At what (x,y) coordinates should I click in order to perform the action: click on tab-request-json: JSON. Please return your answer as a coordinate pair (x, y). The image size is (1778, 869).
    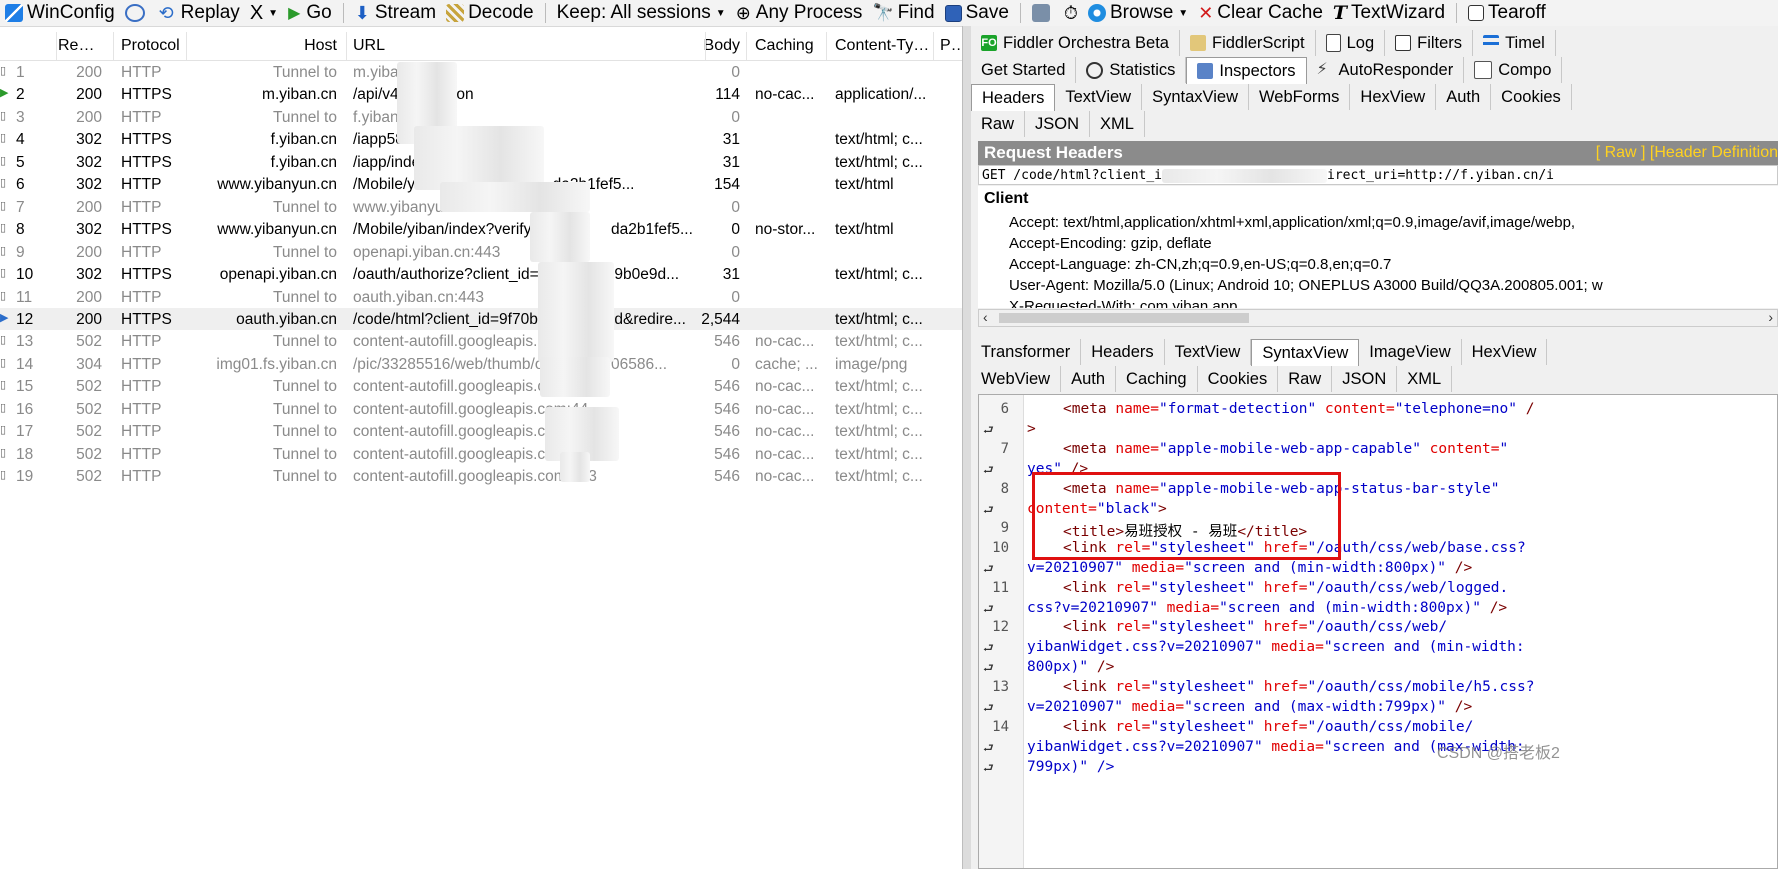
    Looking at the image, I should click on (1058, 124).